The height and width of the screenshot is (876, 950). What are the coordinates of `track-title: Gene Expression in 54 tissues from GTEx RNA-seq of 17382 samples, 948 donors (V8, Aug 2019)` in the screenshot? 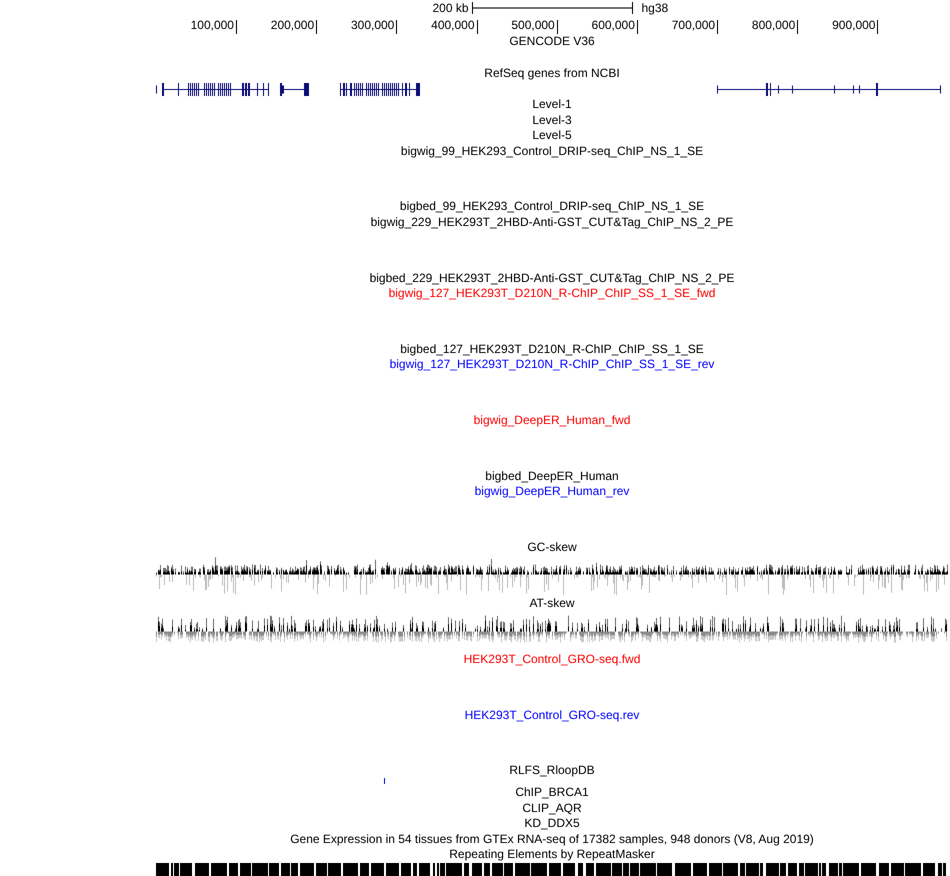 It's located at (552, 840).